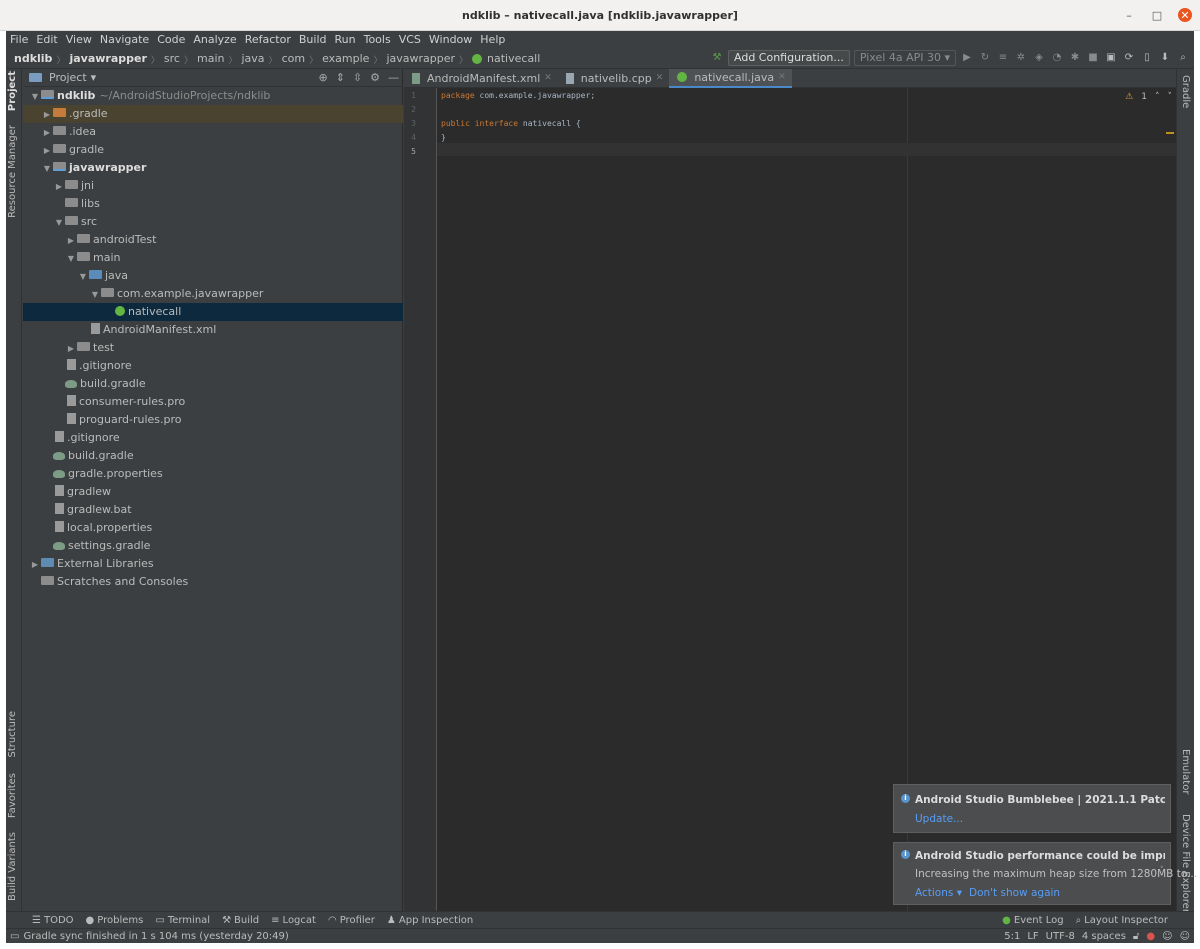 The height and width of the screenshot is (949, 1200). I want to click on lock-icon: 🔓︎, so click(1136, 936).